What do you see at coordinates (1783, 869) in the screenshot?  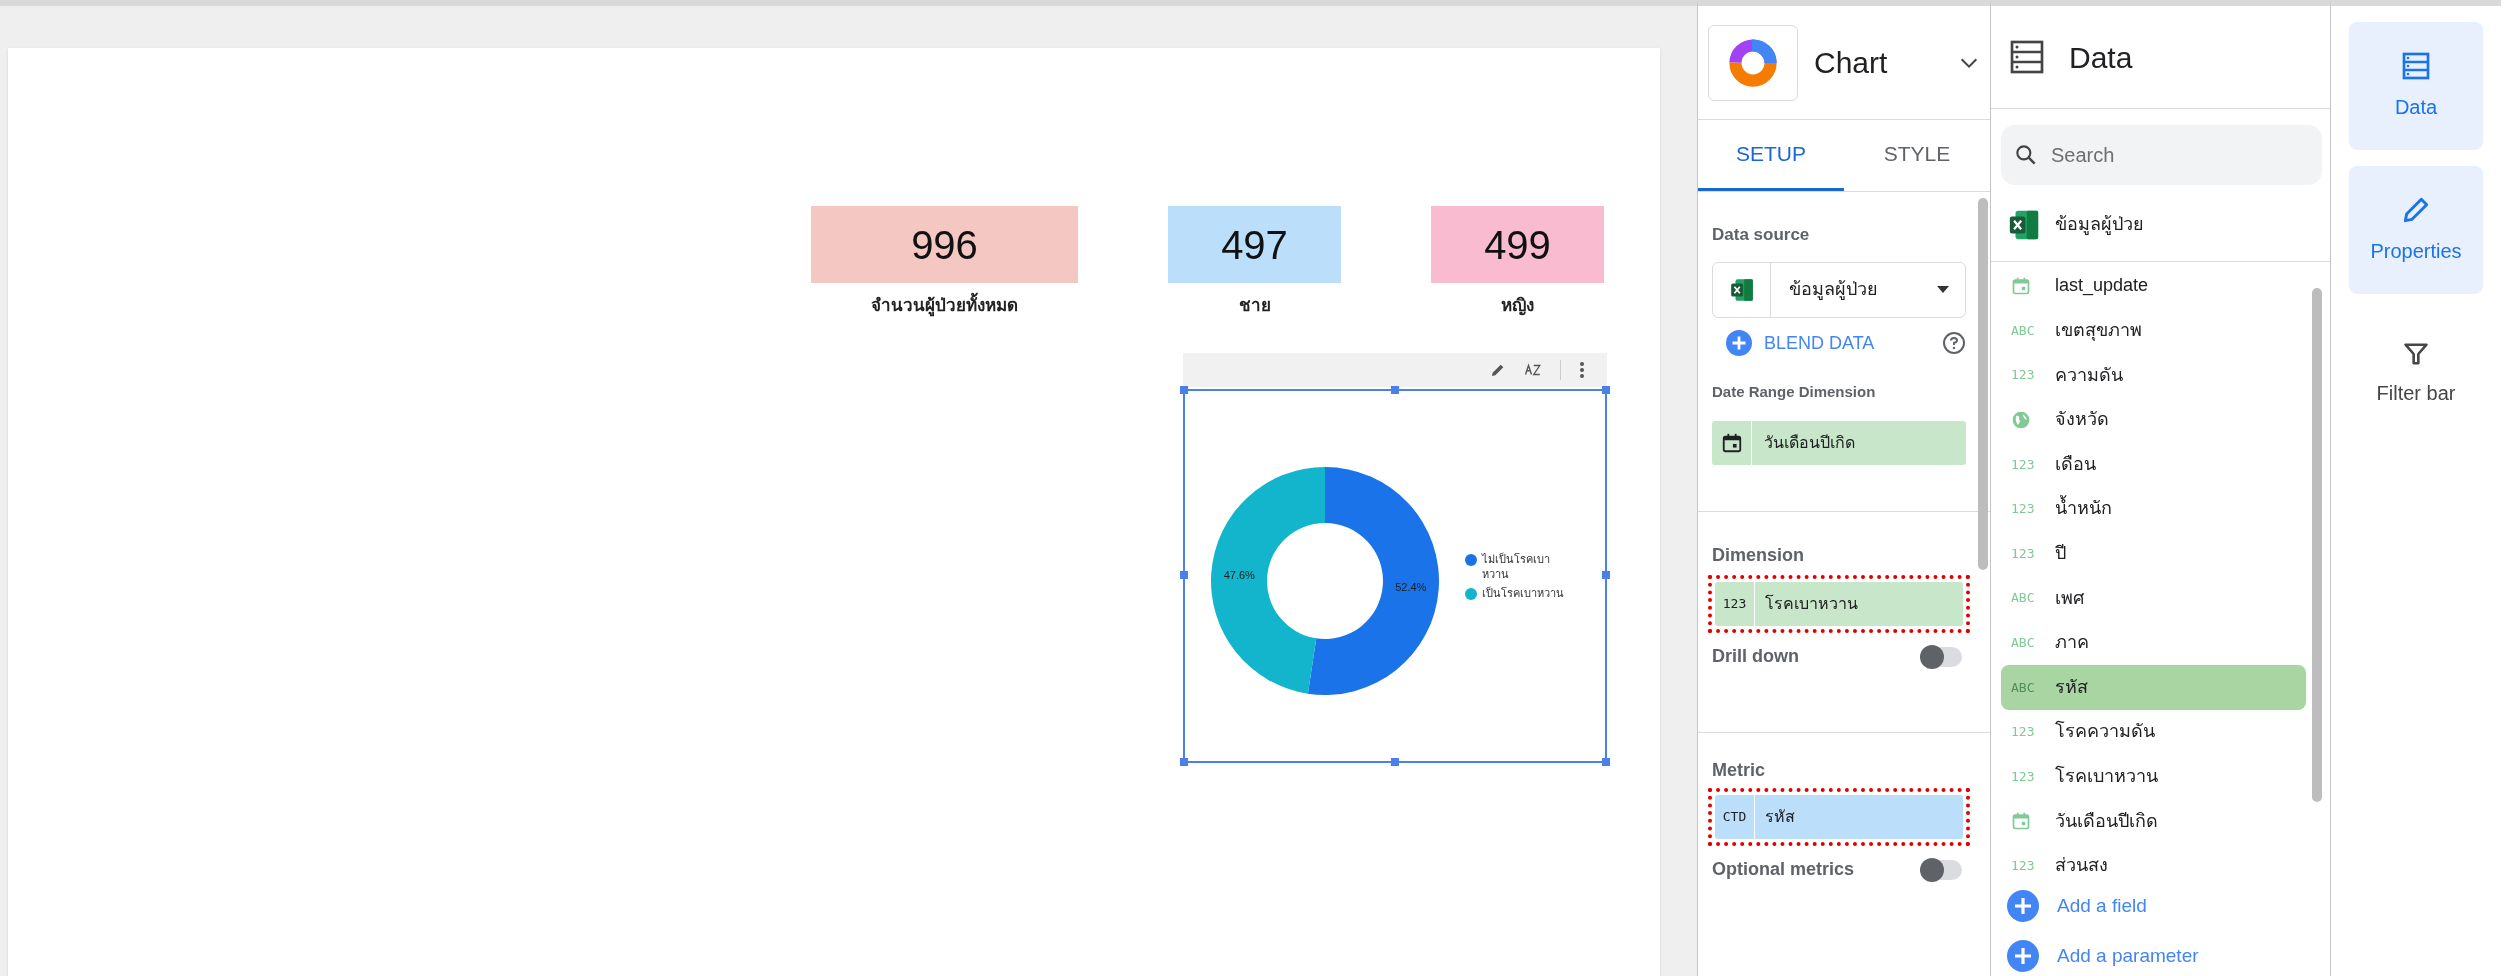 I see `toggle-label: Optional metrics` at bounding box center [1783, 869].